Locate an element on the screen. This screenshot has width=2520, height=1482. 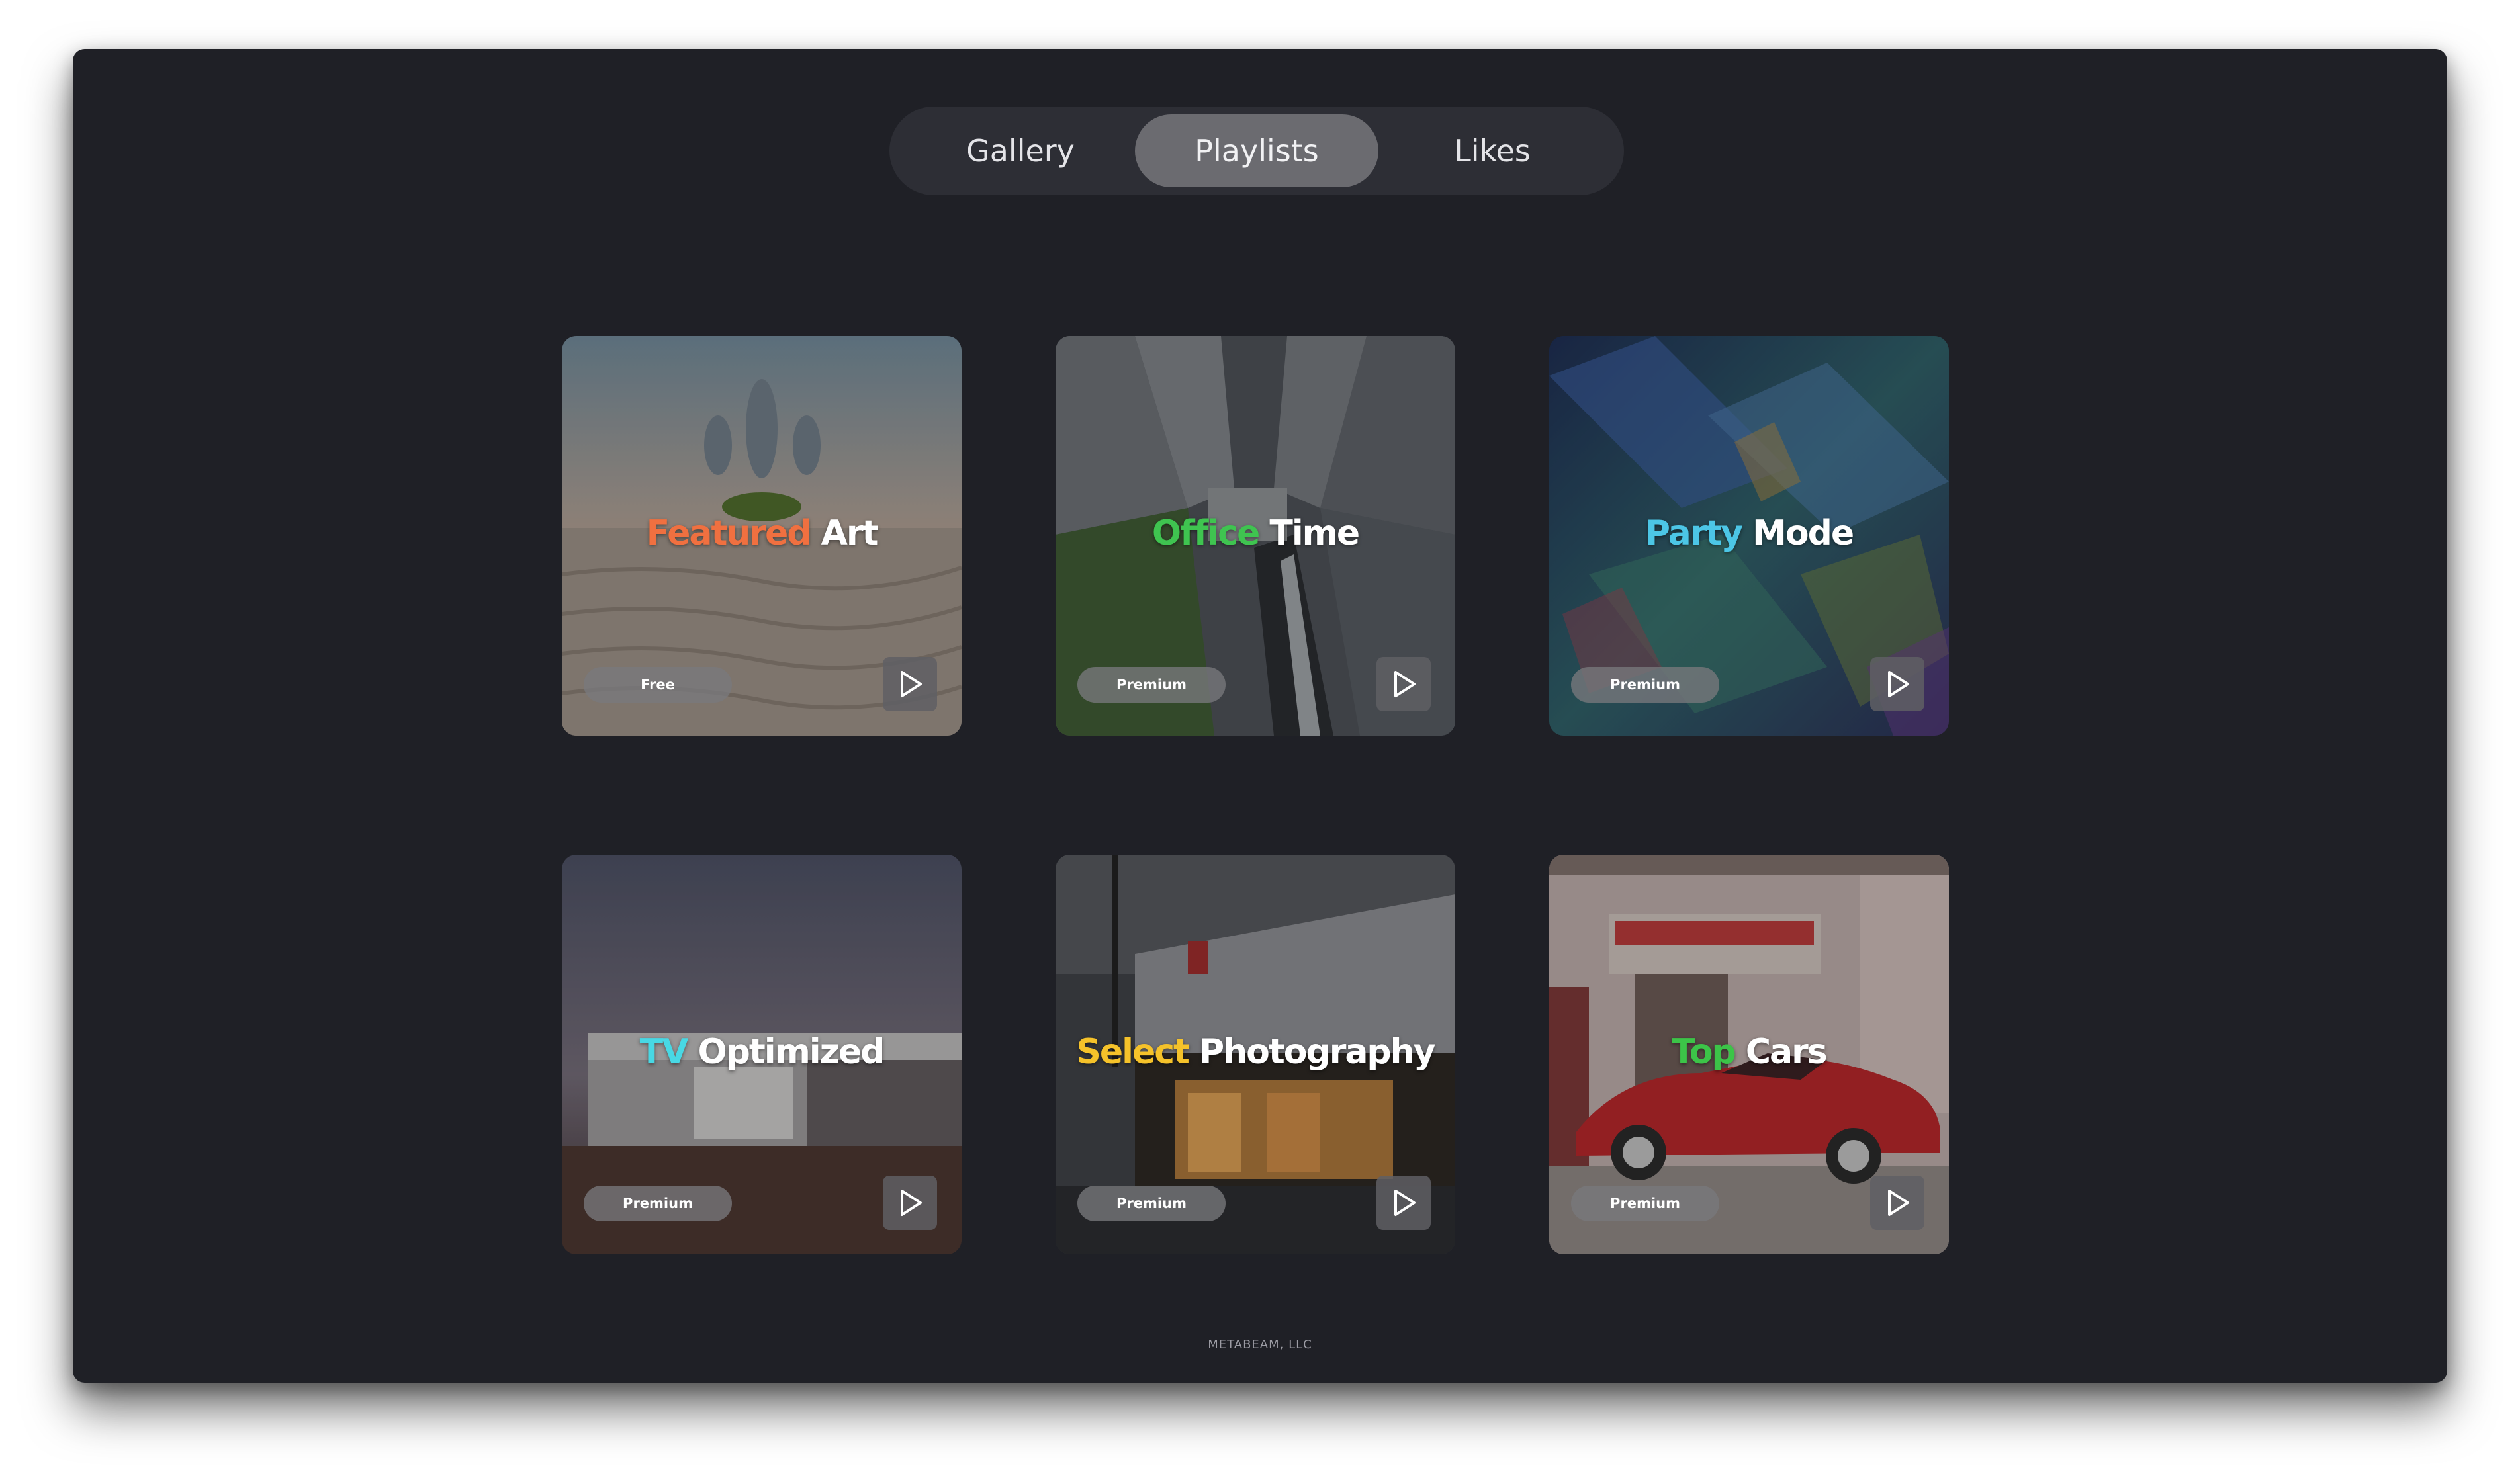
playlist-card-office-time: Office Time Premium is located at coordinates (1255, 536).